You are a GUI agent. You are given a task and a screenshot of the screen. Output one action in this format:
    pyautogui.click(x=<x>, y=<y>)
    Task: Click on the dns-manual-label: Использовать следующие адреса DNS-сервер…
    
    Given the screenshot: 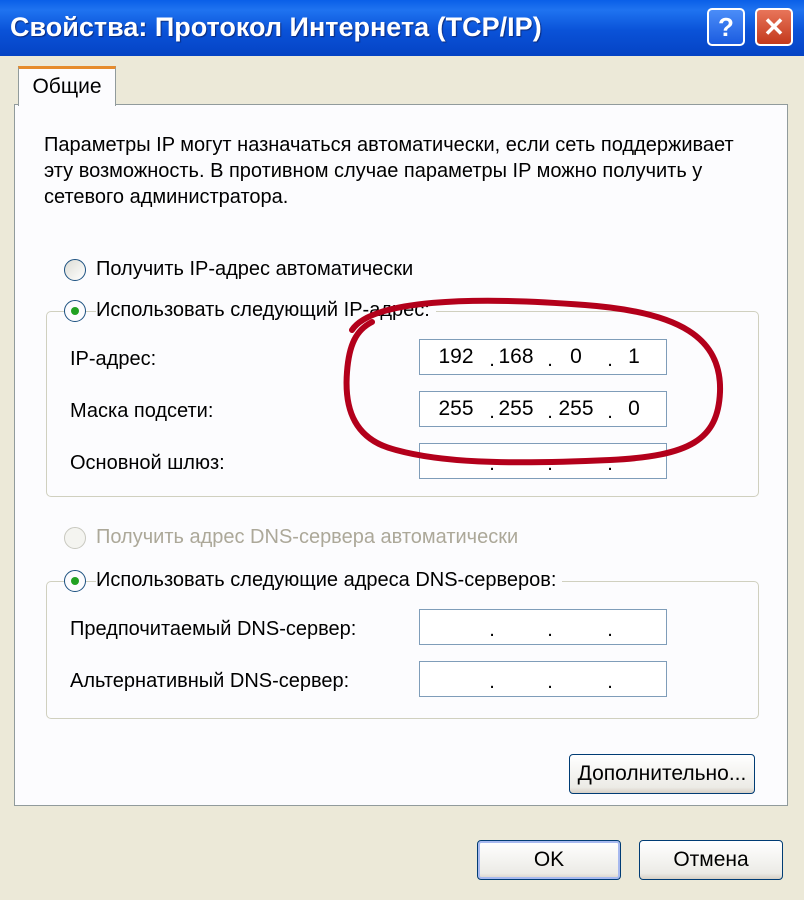 What is the action you would take?
    pyautogui.click(x=329, y=580)
    